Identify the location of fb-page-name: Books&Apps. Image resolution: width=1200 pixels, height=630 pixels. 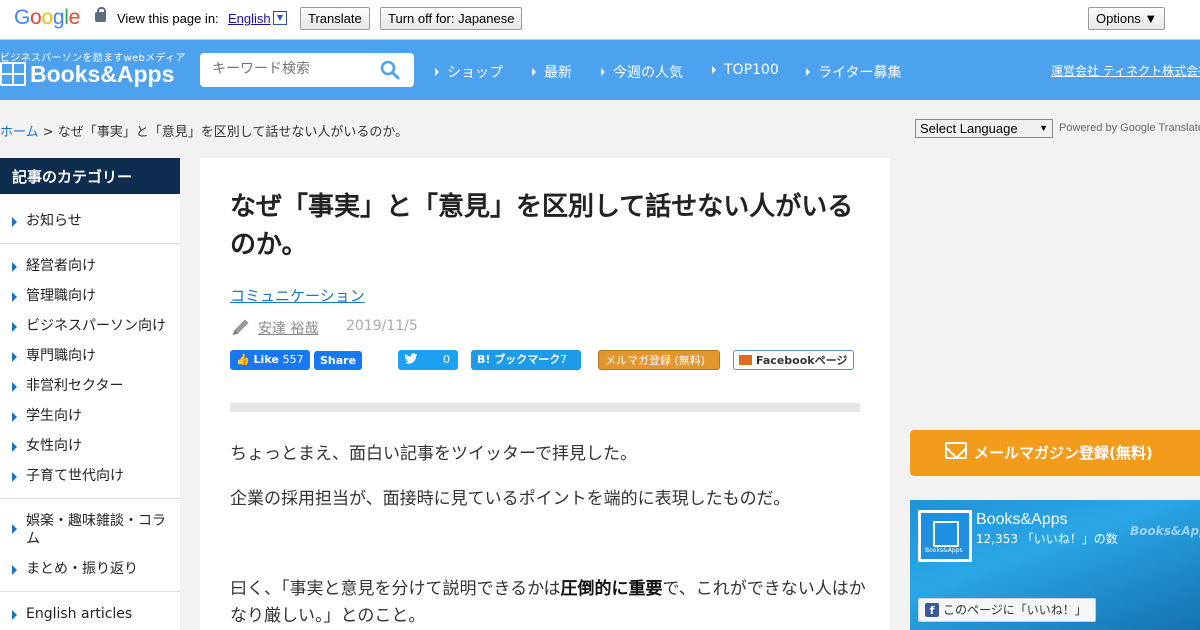
(1022, 520).